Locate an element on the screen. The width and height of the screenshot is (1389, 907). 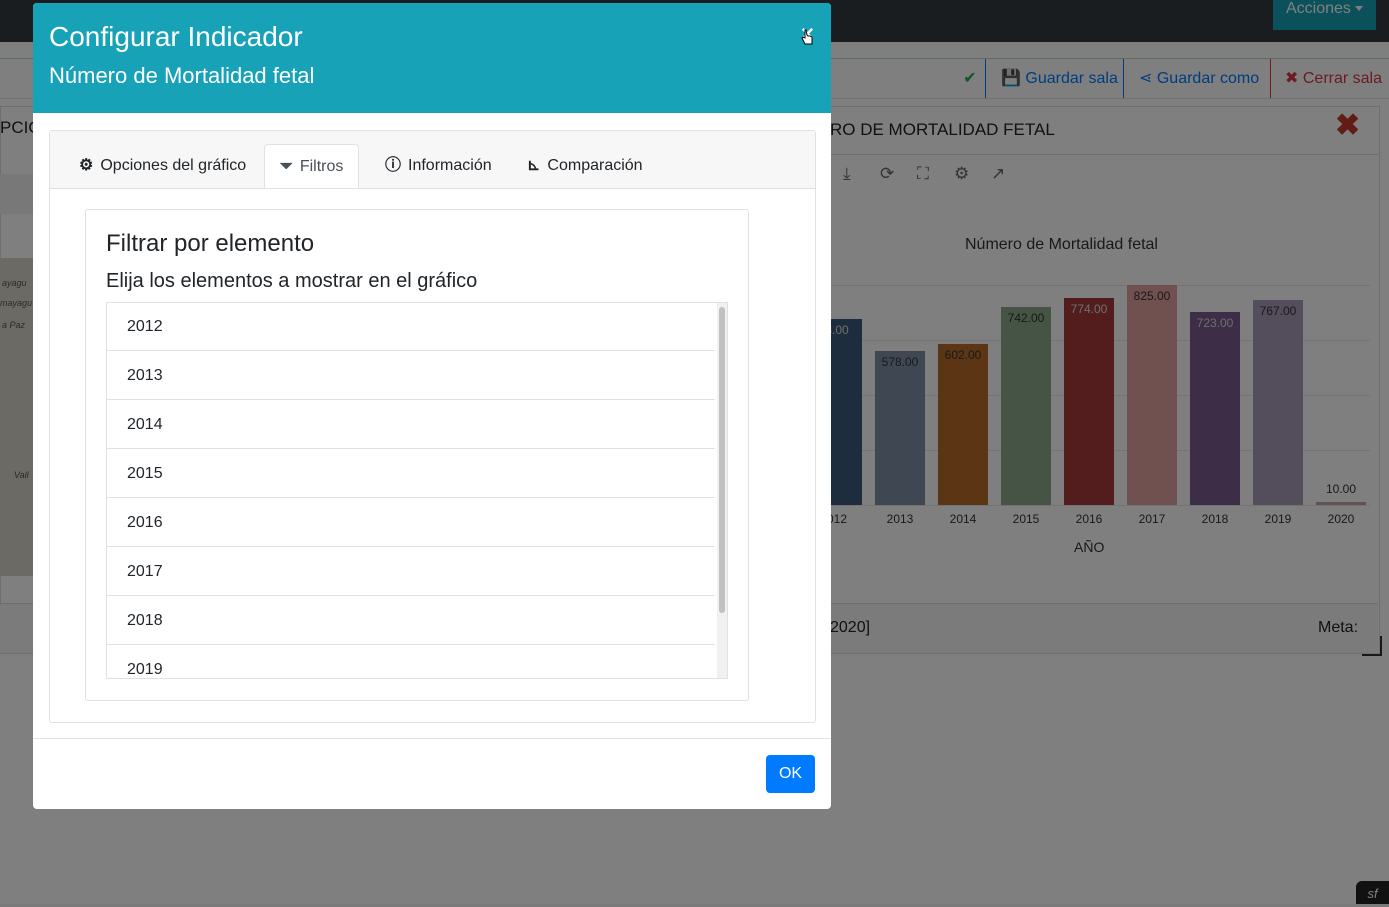
hand-cursor-icon is located at coordinates (807, 37).